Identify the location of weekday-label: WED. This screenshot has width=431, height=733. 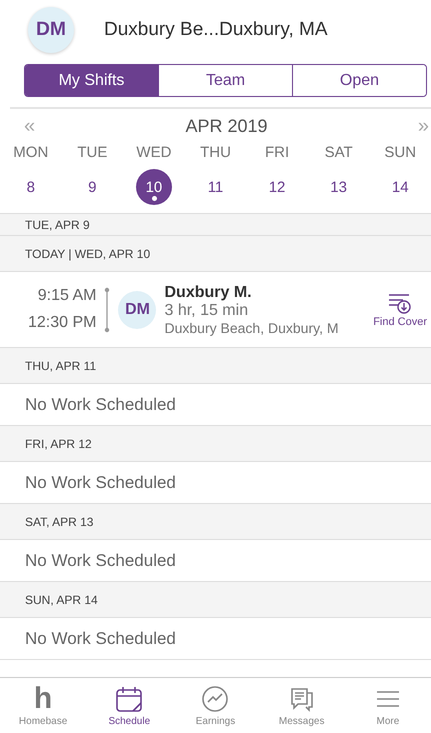
(153, 152).